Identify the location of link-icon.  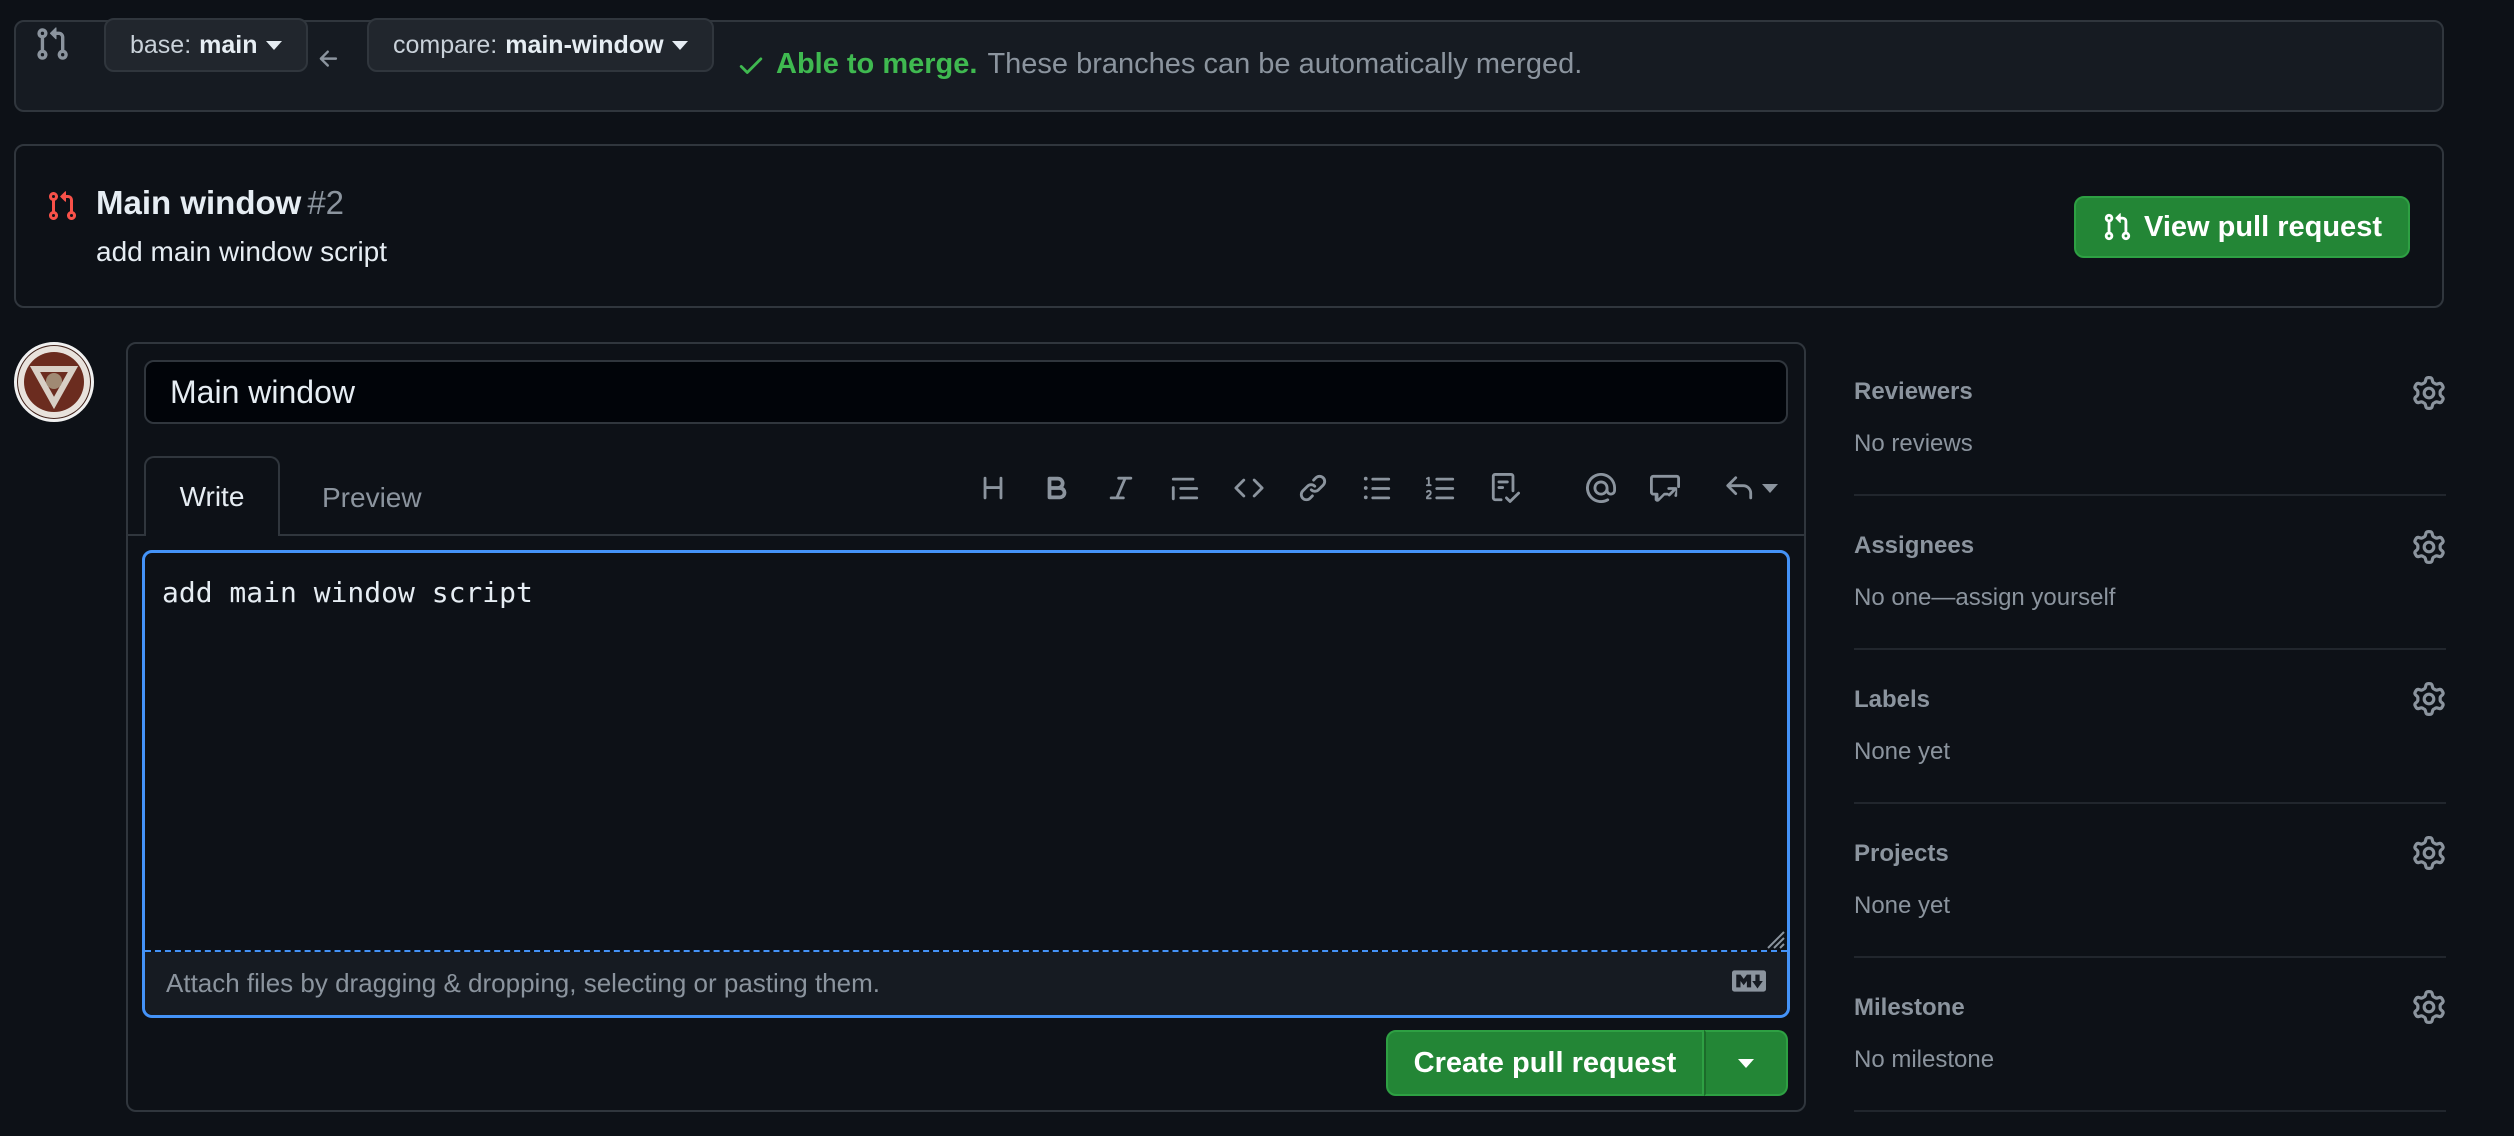
(1313, 488).